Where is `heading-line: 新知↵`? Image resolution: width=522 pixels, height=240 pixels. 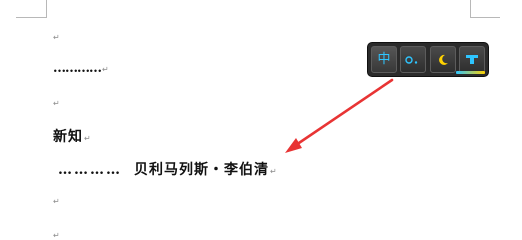
heading-line: 新知↵ is located at coordinates (72, 136).